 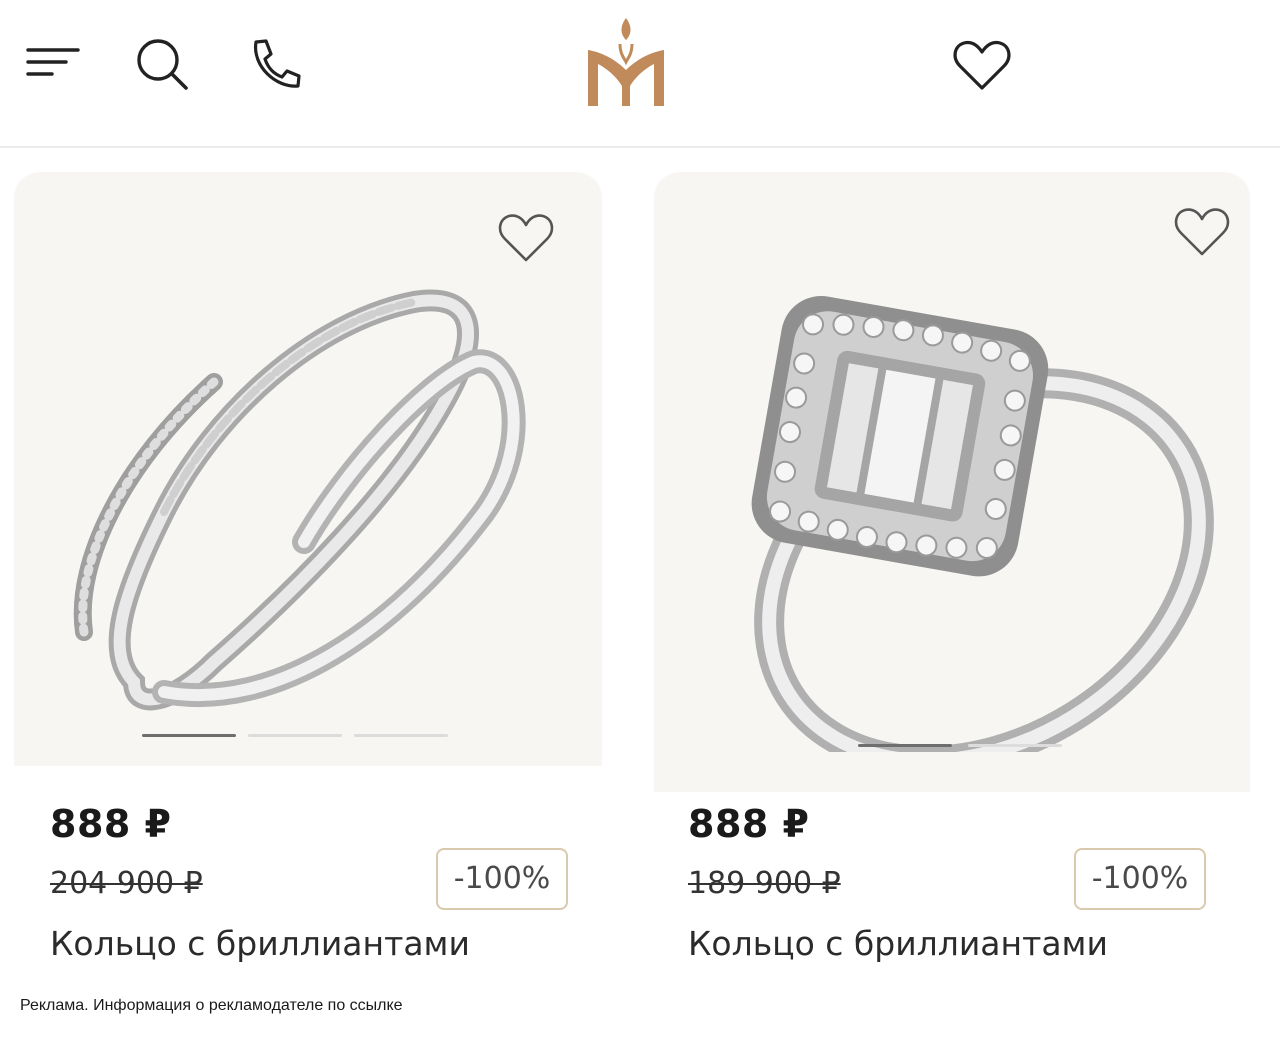 What do you see at coordinates (126, 883) in the screenshot?
I see `product-old-price: 204 900 ₽` at bounding box center [126, 883].